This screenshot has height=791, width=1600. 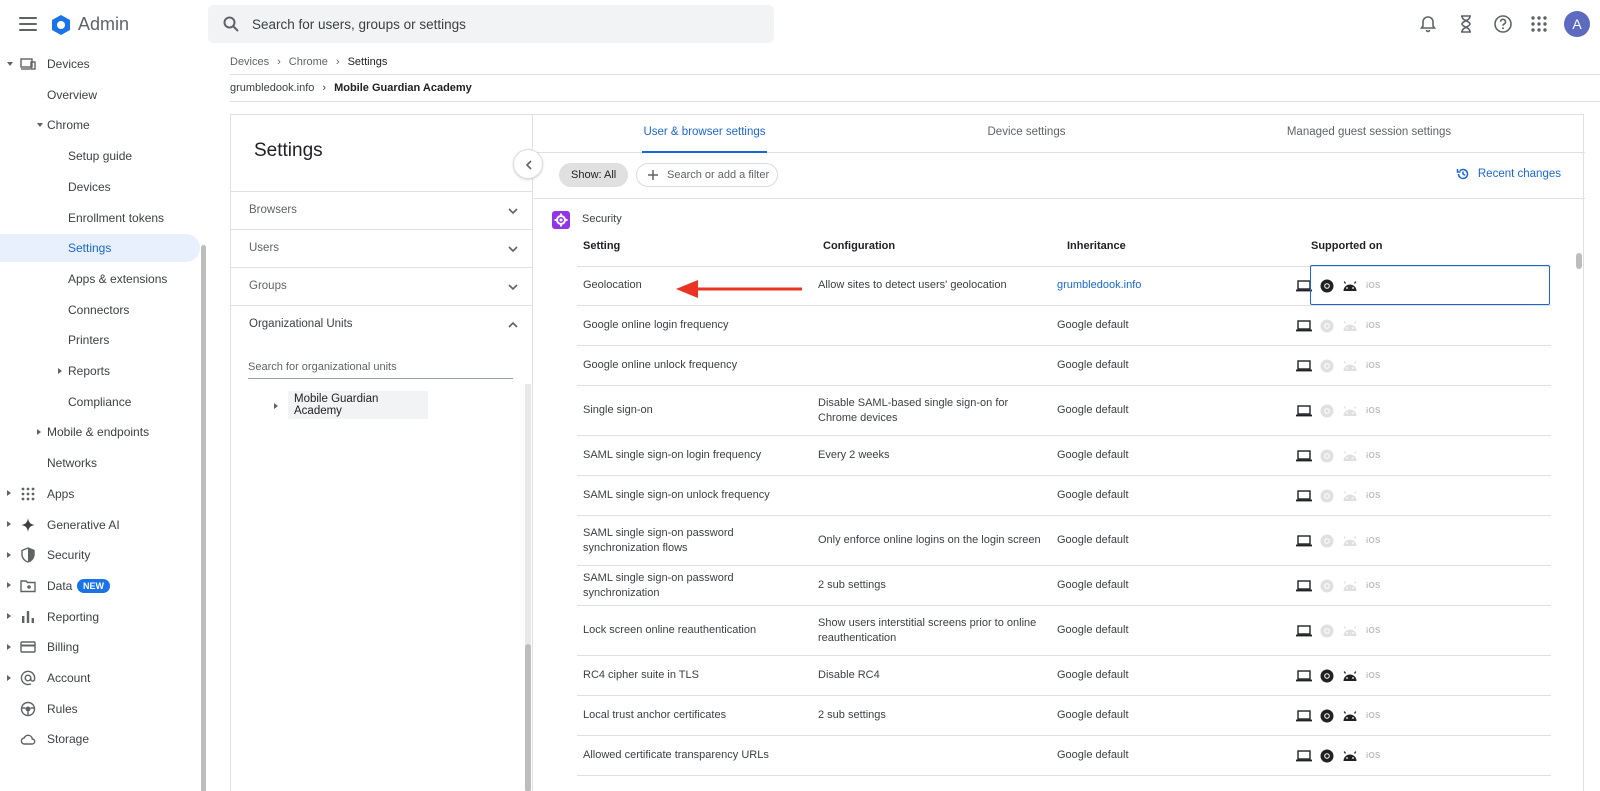 I want to click on accordion-browsers: Browsers, so click(x=382, y=210).